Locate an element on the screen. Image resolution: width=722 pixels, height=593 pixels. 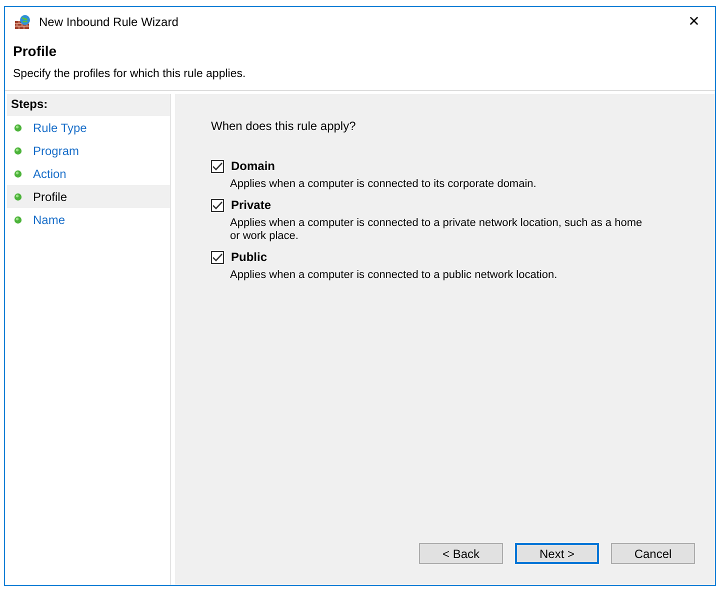
checkbox-label: Private is located at coordinates (251, 205).